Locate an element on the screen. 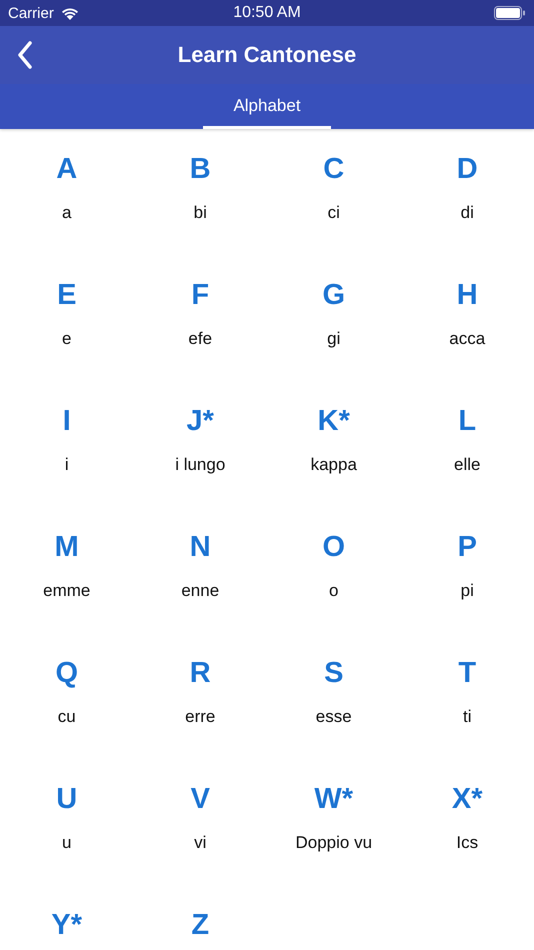 This screenshot has width=534, height=950. battery-icon is located at coordinates (510, 13).